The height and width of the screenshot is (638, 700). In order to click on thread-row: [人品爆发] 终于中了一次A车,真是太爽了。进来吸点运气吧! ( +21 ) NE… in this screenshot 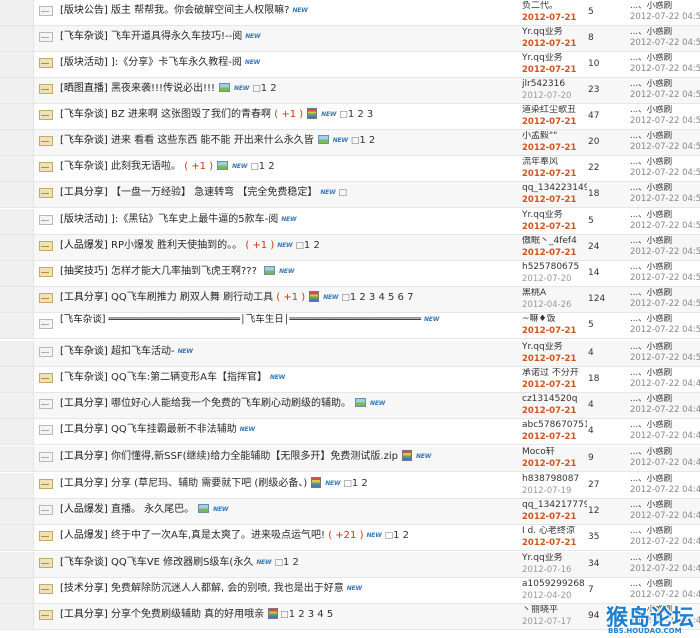, I will do `click(350, 538)`.